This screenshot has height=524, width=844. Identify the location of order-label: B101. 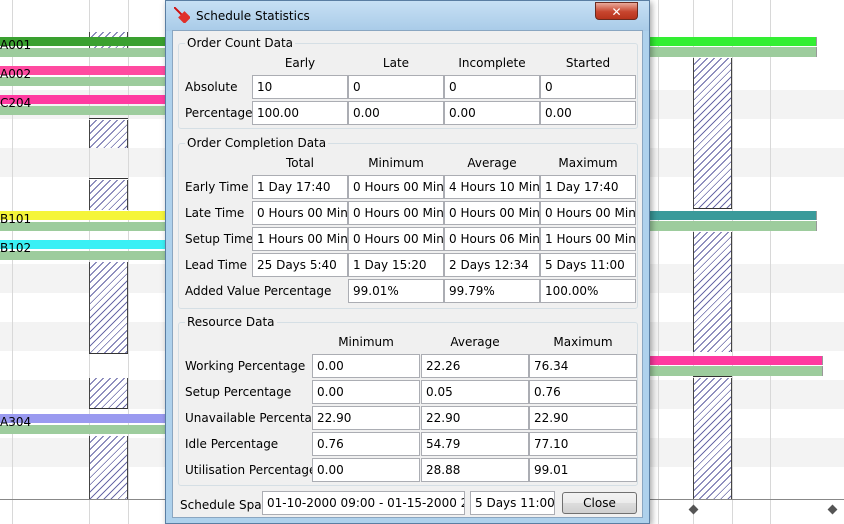
(16, 219).